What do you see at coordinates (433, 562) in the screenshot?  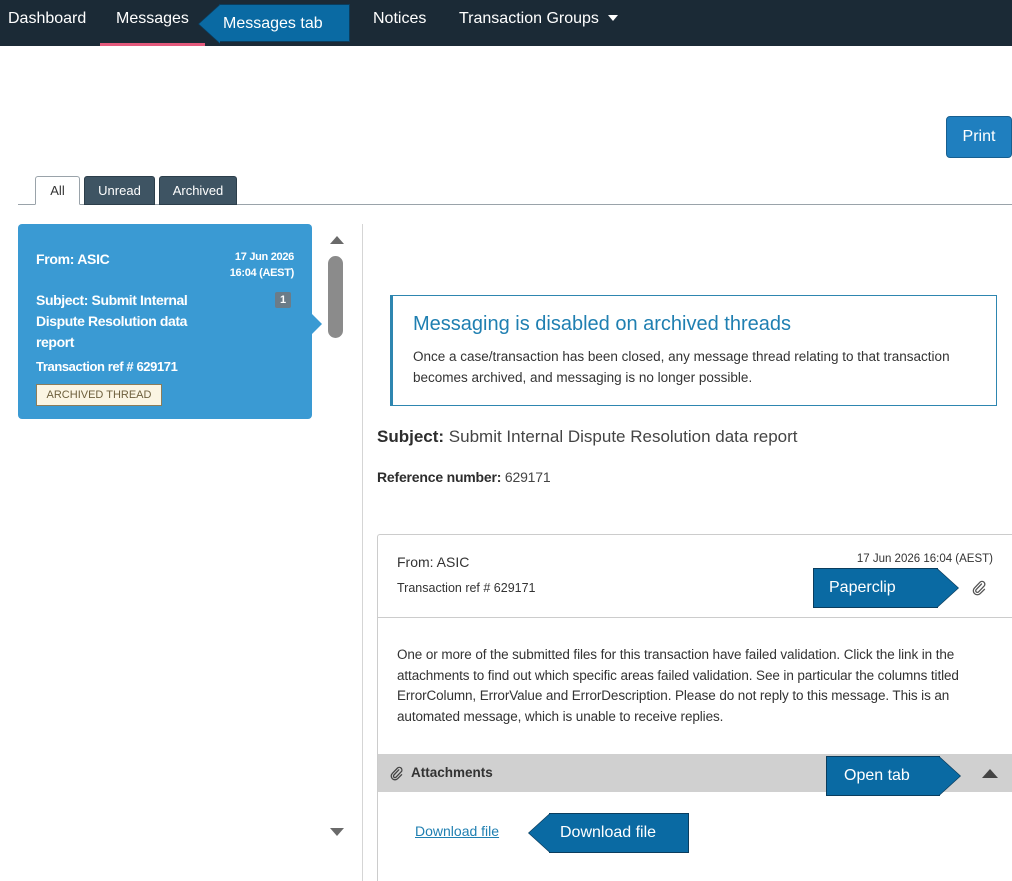 I see `message-from: From: ASIC` at bounding box center [433, 562].